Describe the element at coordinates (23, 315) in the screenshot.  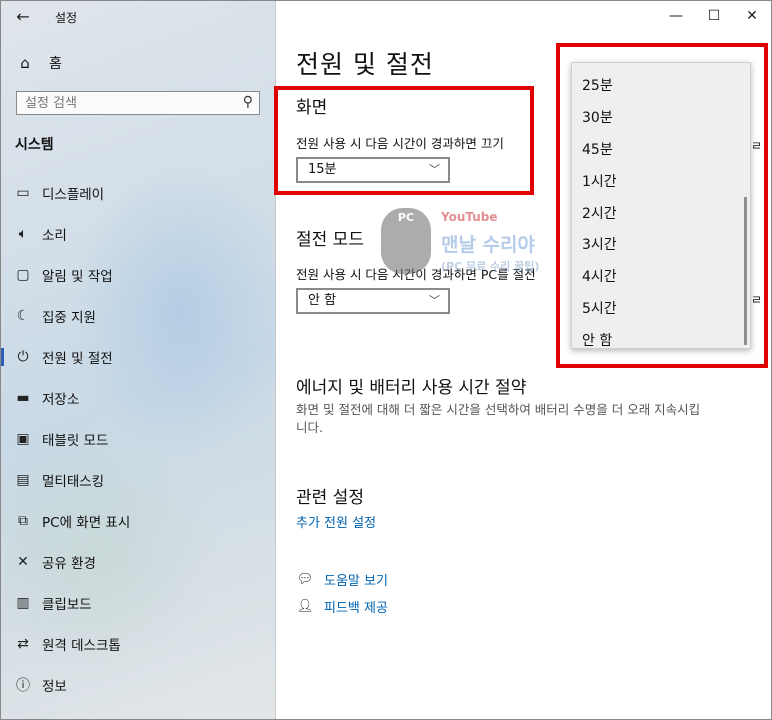
I see `moon-icon: ☾` at that location.